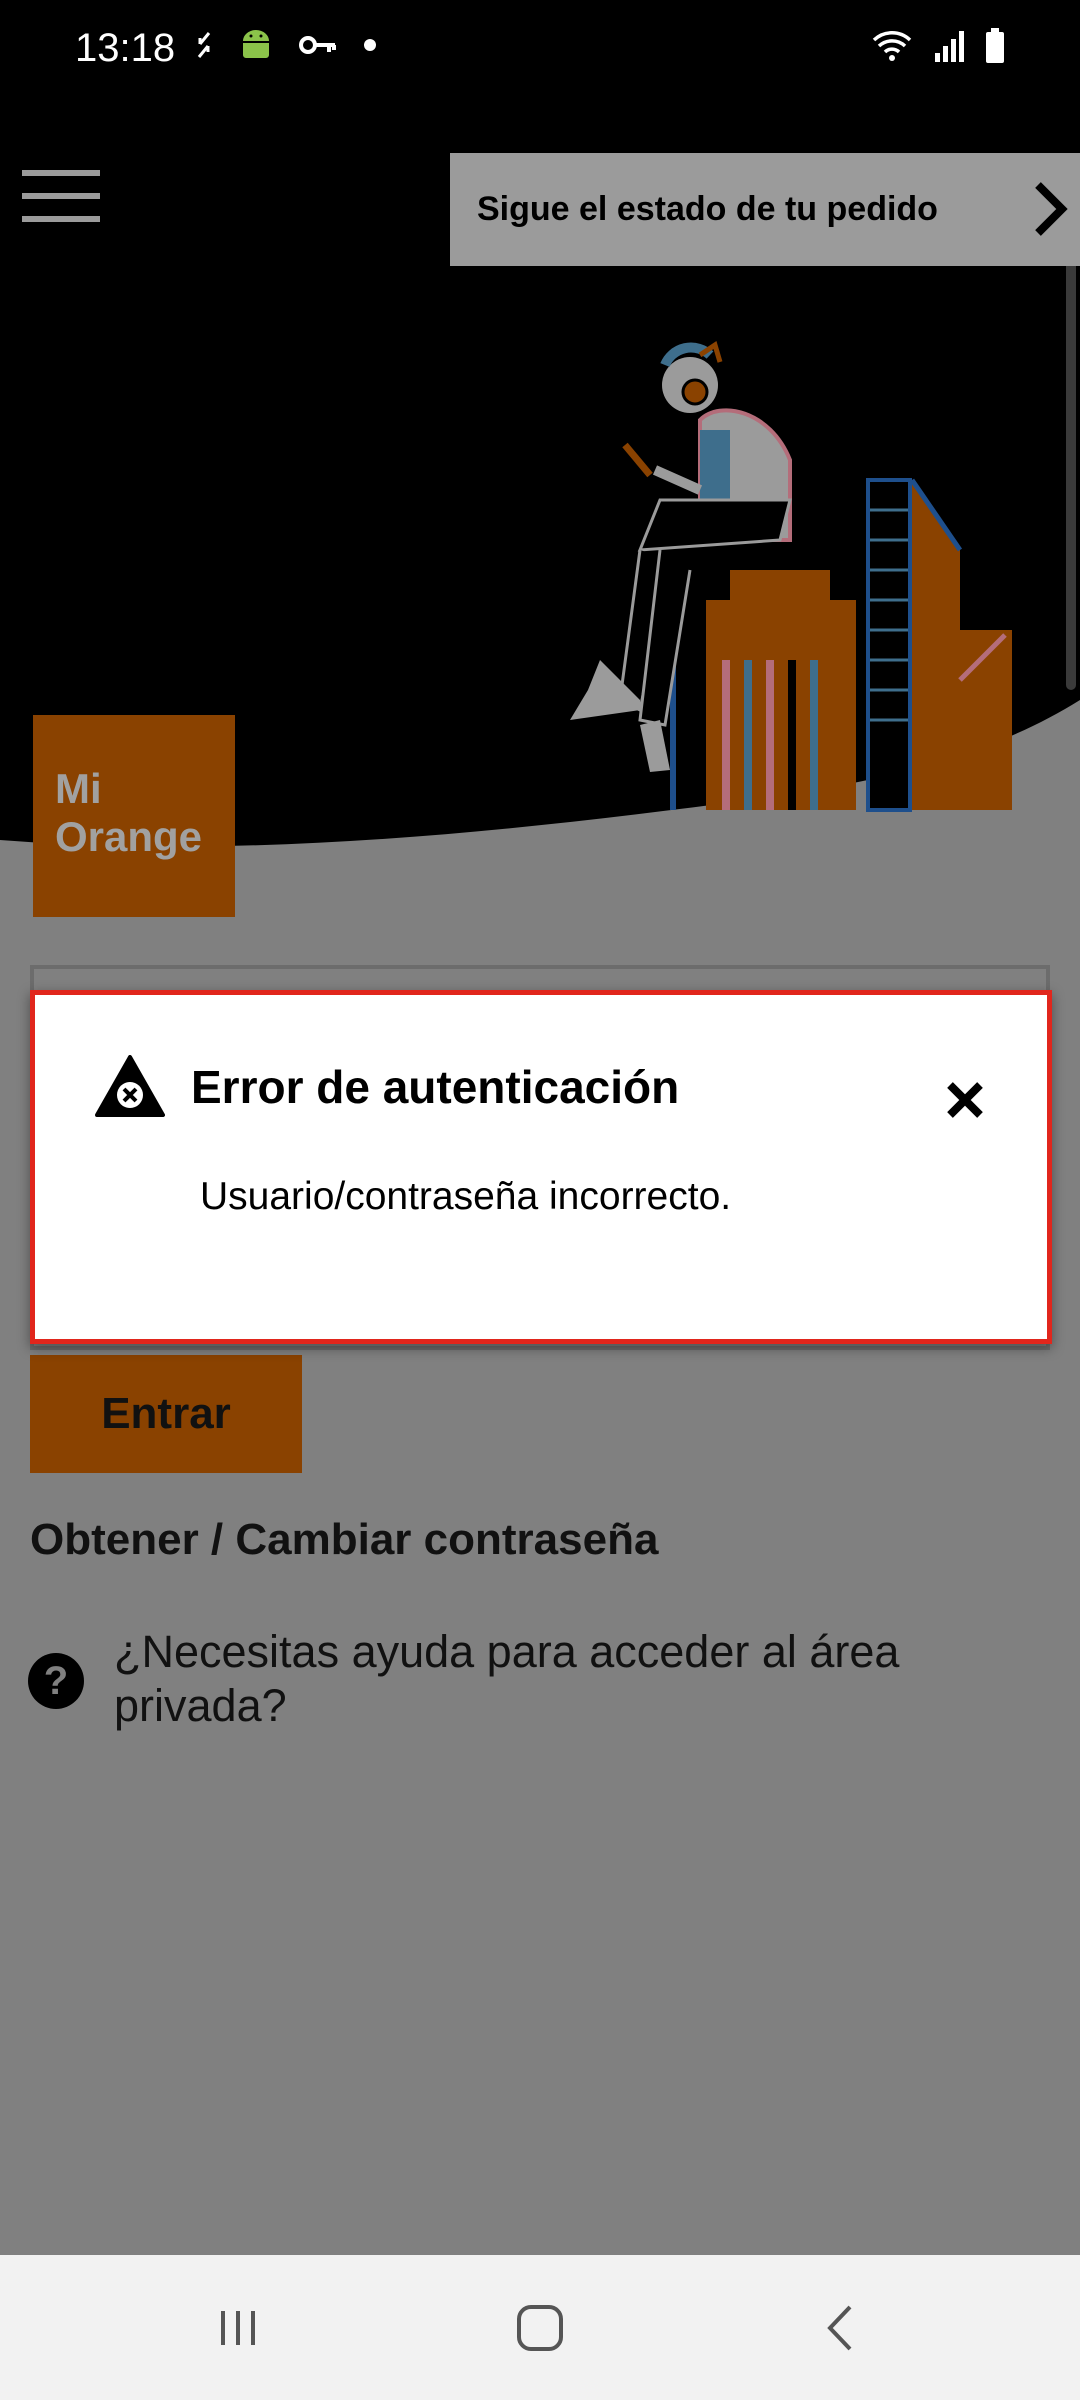  What do you see at coordinates (166, 1414) in the screenshot?
I see `enter-button: Entrar` at bounding box center [166, 1414].